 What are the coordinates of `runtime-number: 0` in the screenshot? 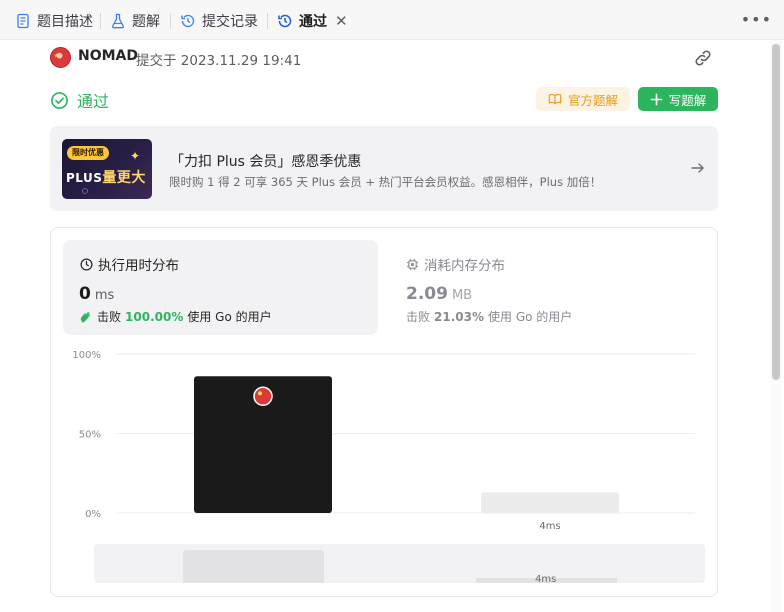 It's located at (85, 294).